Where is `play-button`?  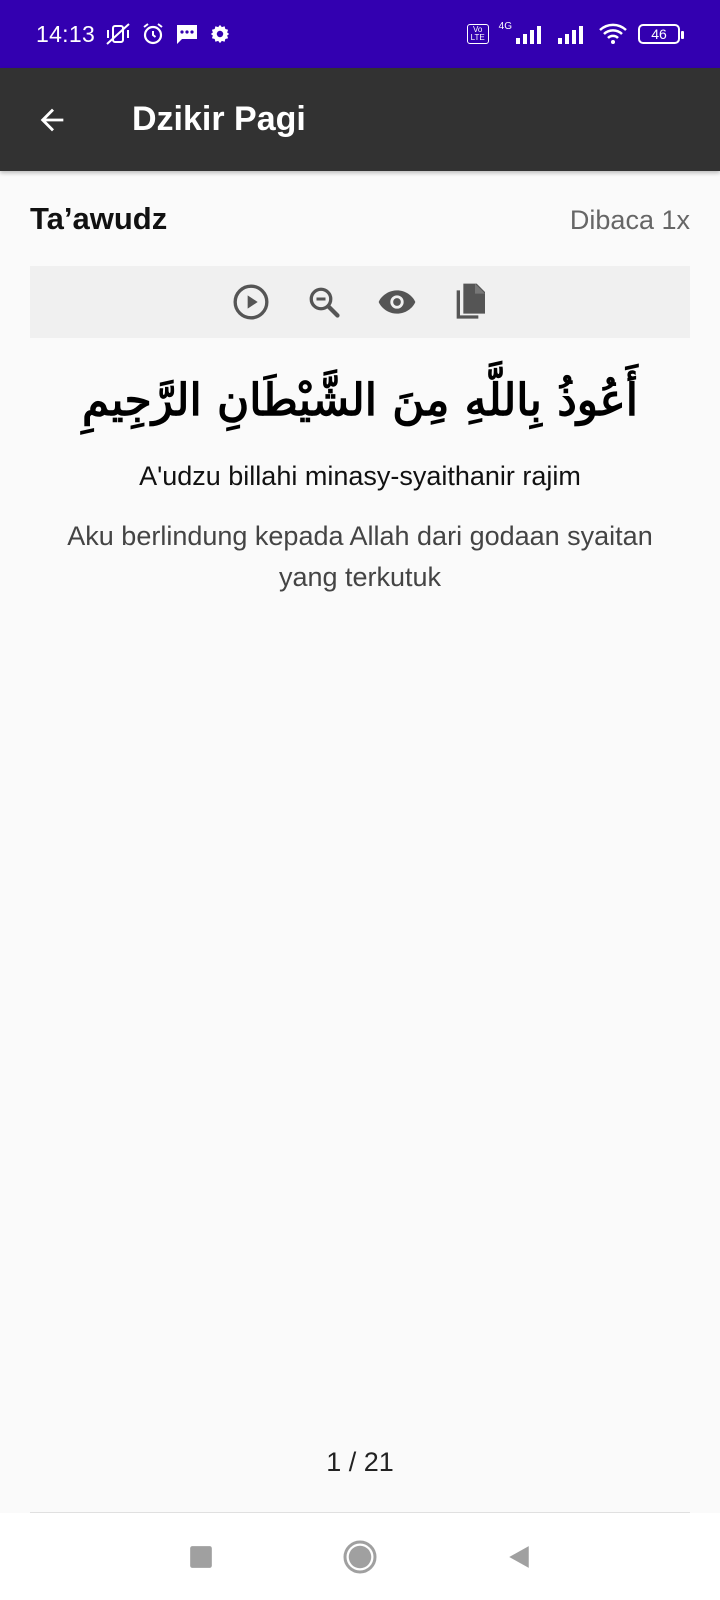
play-button is located at coordinates (251, 302).